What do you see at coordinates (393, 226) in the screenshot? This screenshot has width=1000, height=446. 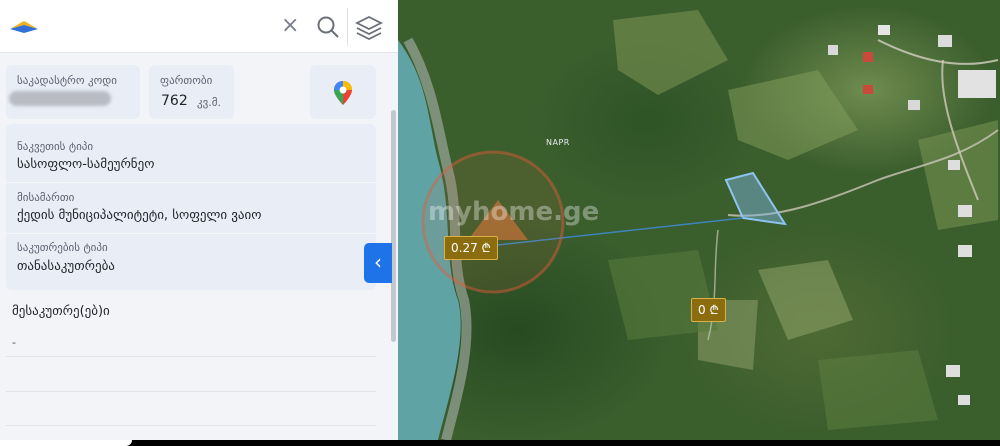 I see `panel-scrollbar` at bounding box center [393, 226].